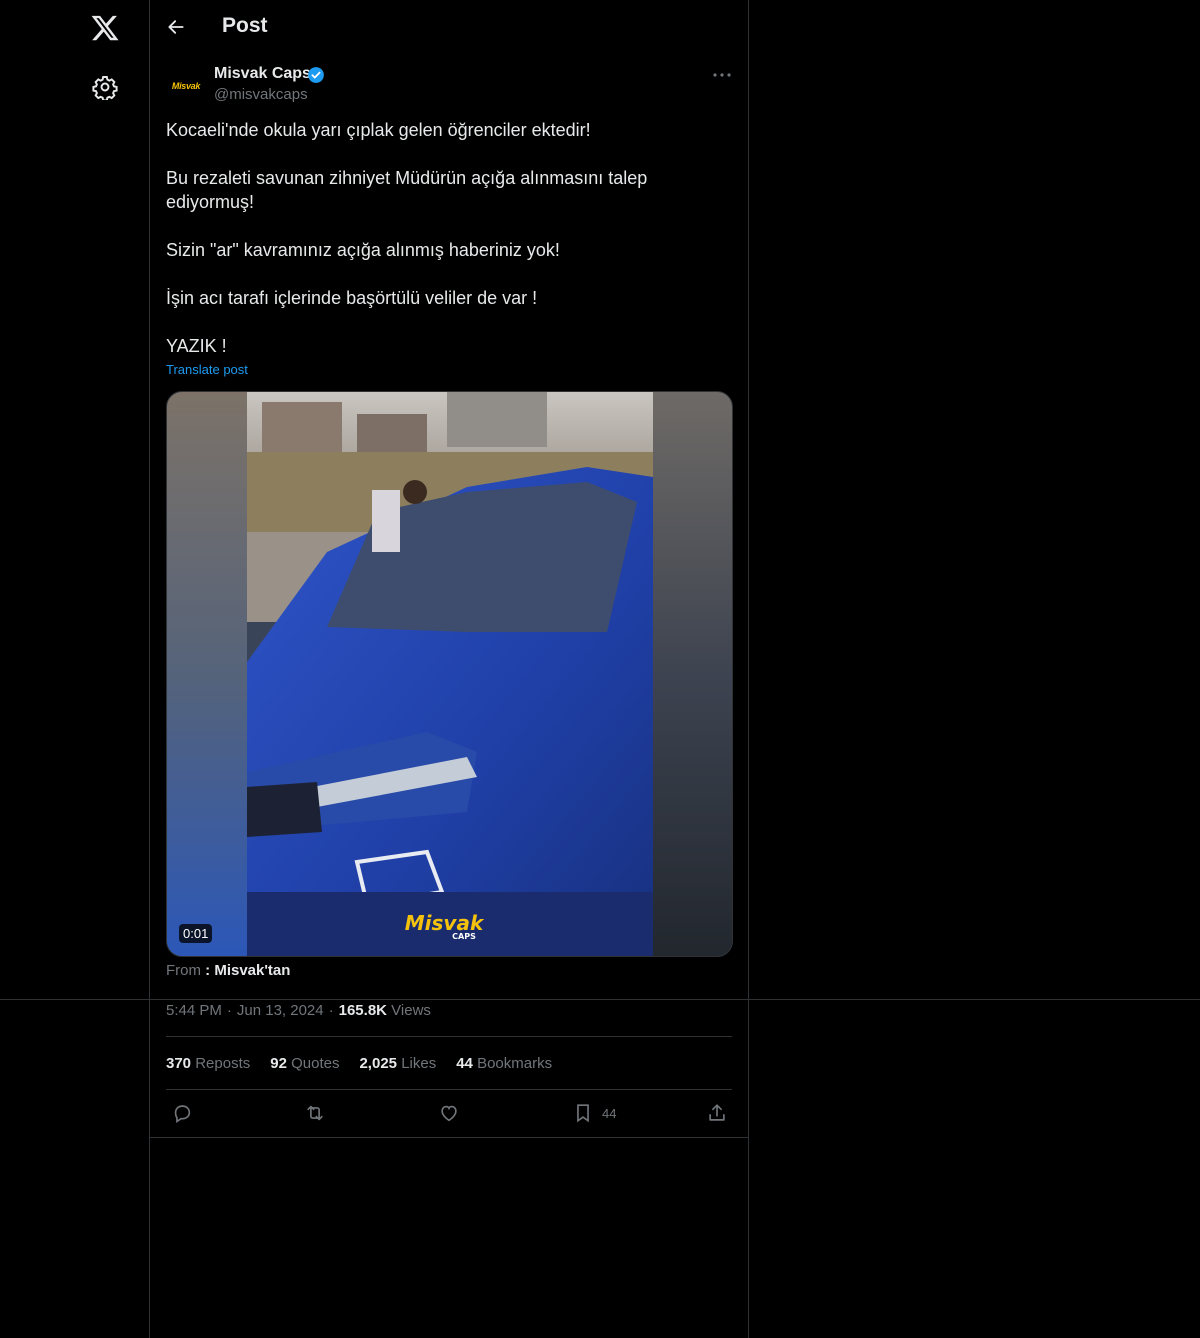  Describe the element at coordinates (208, 1063) in the screenshot. I see `reposts-stat: 370 Reposts` at that location.